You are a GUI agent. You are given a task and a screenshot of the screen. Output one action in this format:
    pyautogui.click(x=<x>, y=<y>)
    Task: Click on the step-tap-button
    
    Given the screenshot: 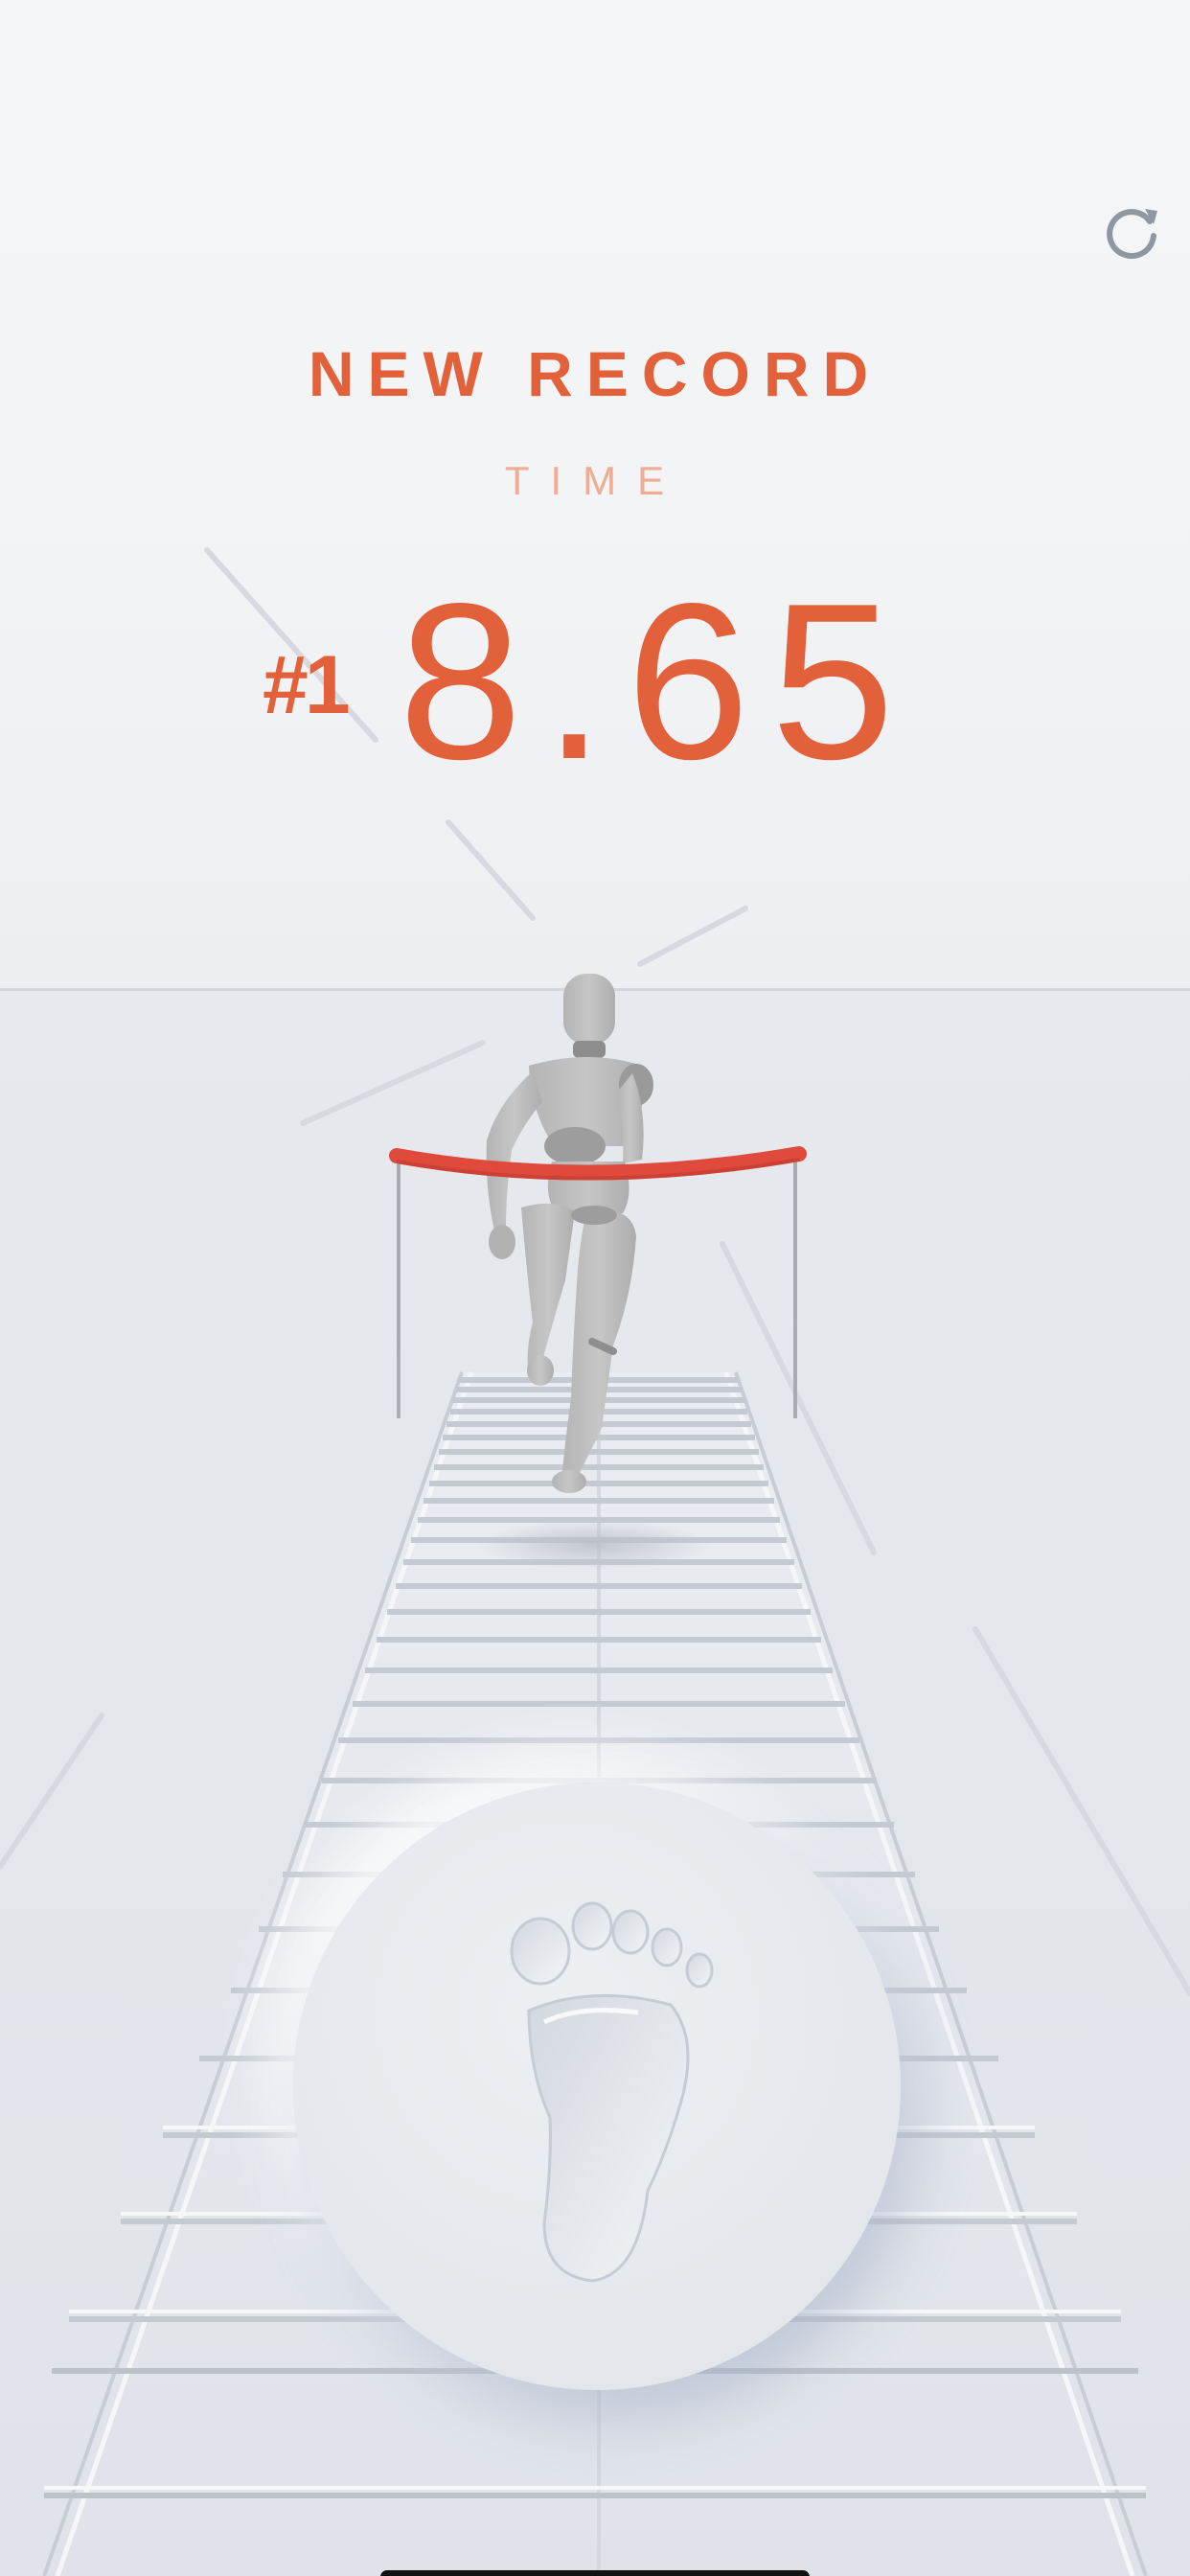 What is the action you would take?
    pyautogui.click(x=597, y=2086)
    